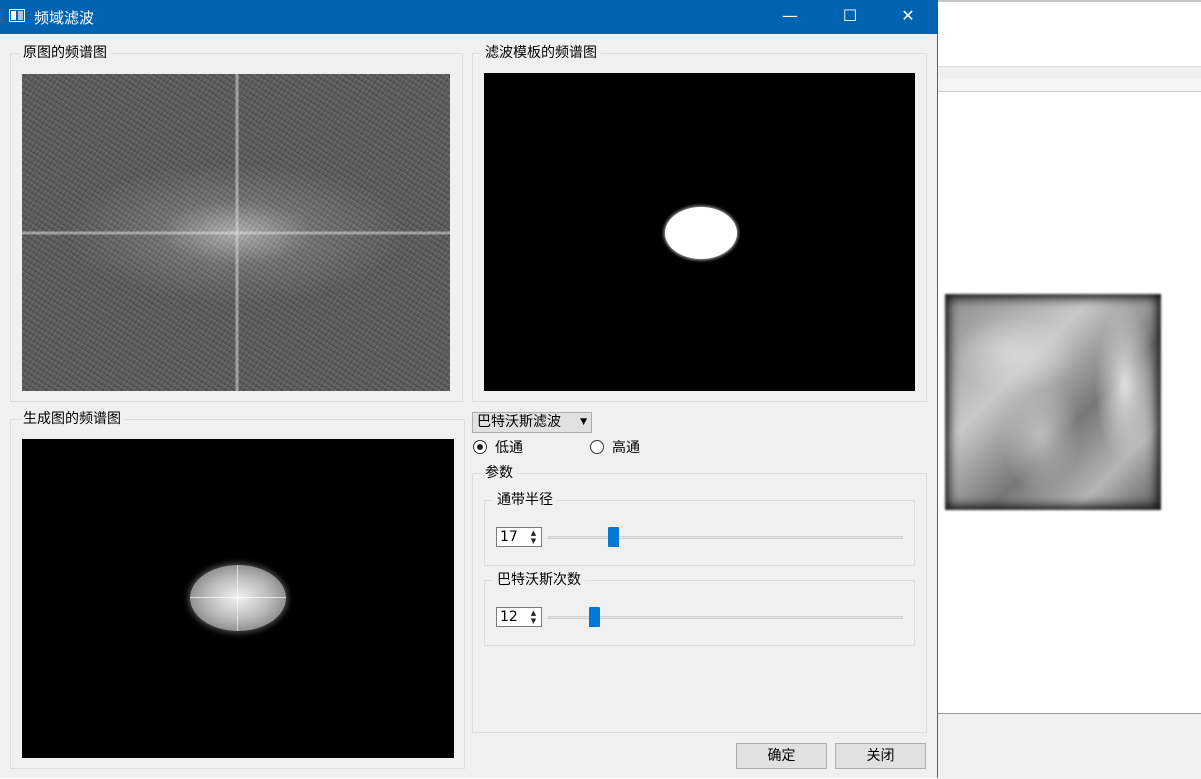 The height and width of the screenshot is (779, 1201). Describe the element at coordinates (509, 448) in the screenshot. I see `lowpass-label: 低通` at that location.